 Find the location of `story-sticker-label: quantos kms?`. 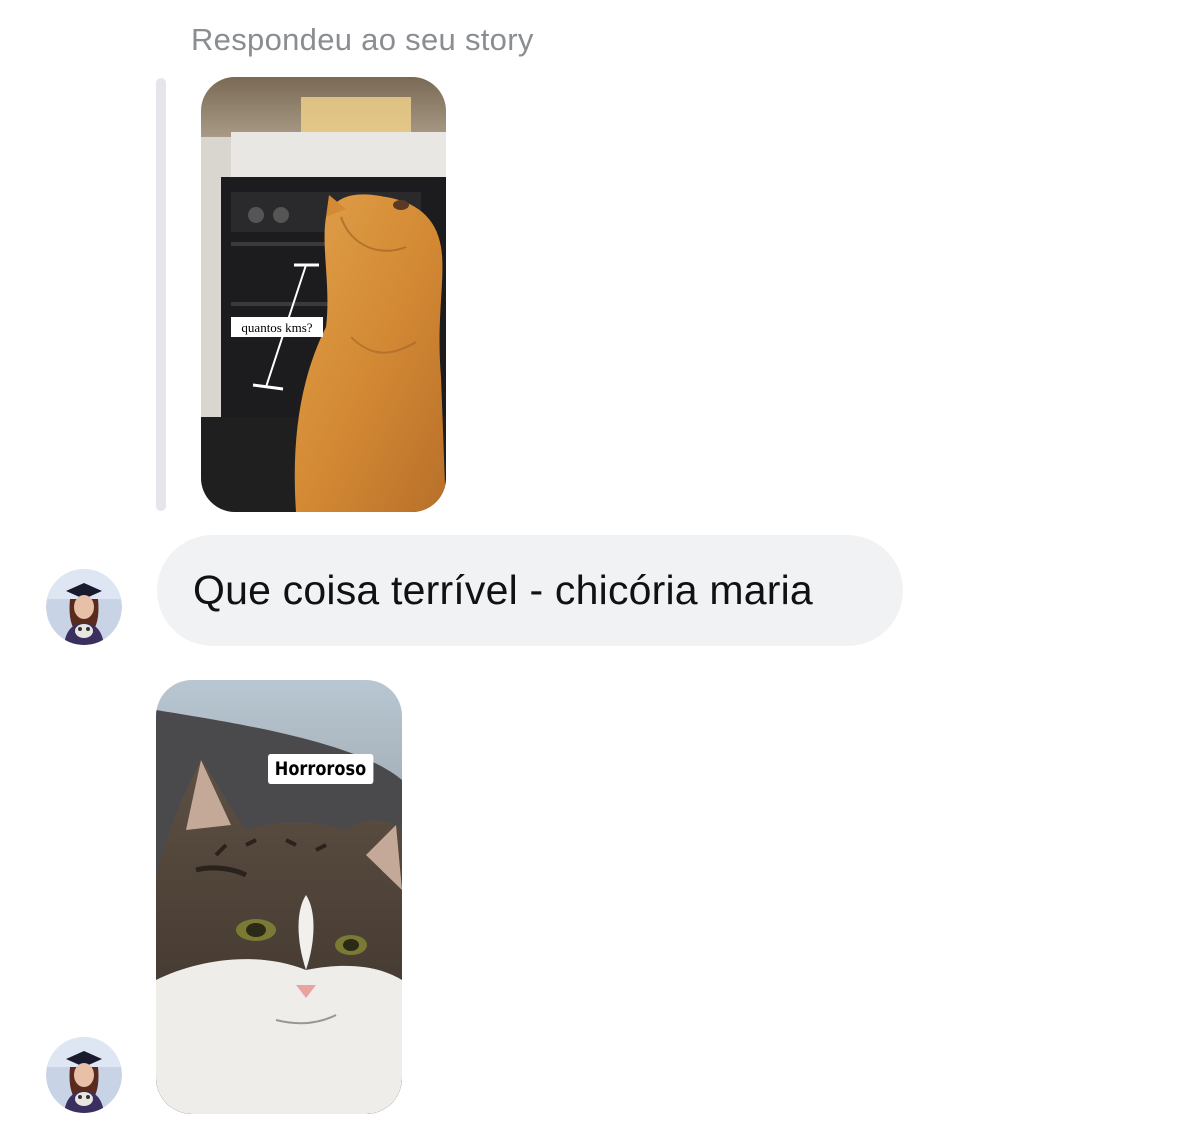

story-sticker-label: quantos kms? is located at coordinates (276, 327).